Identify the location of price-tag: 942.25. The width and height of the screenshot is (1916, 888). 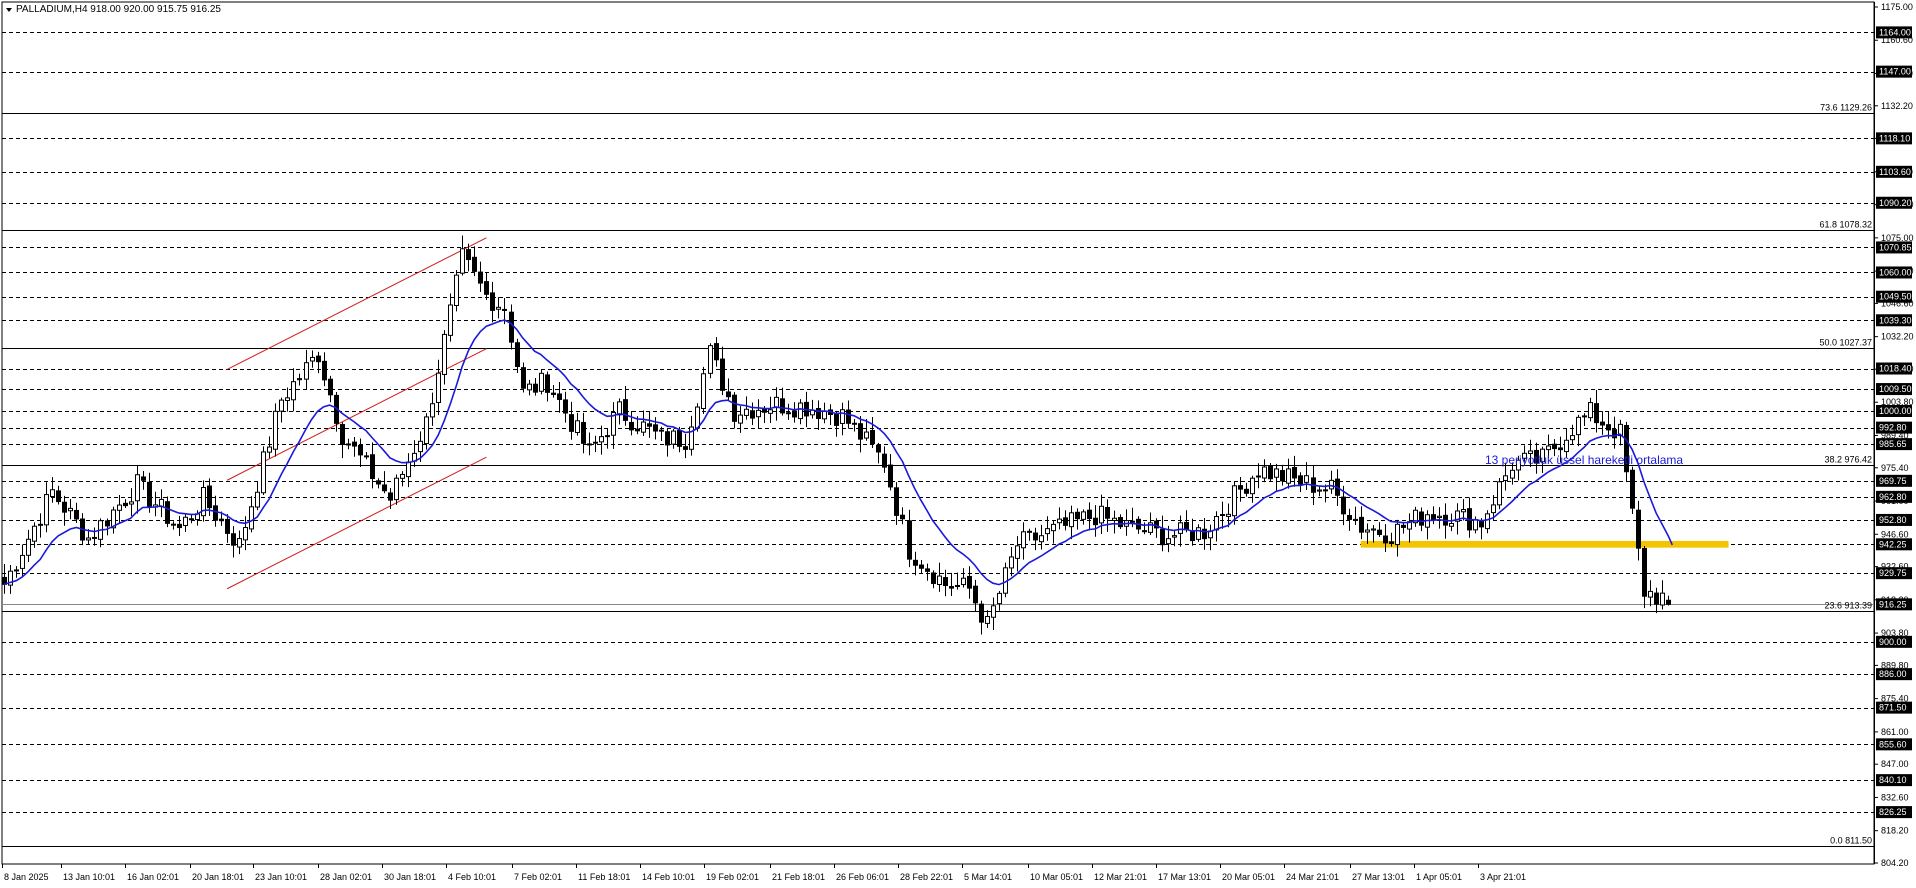
(1894, 544).